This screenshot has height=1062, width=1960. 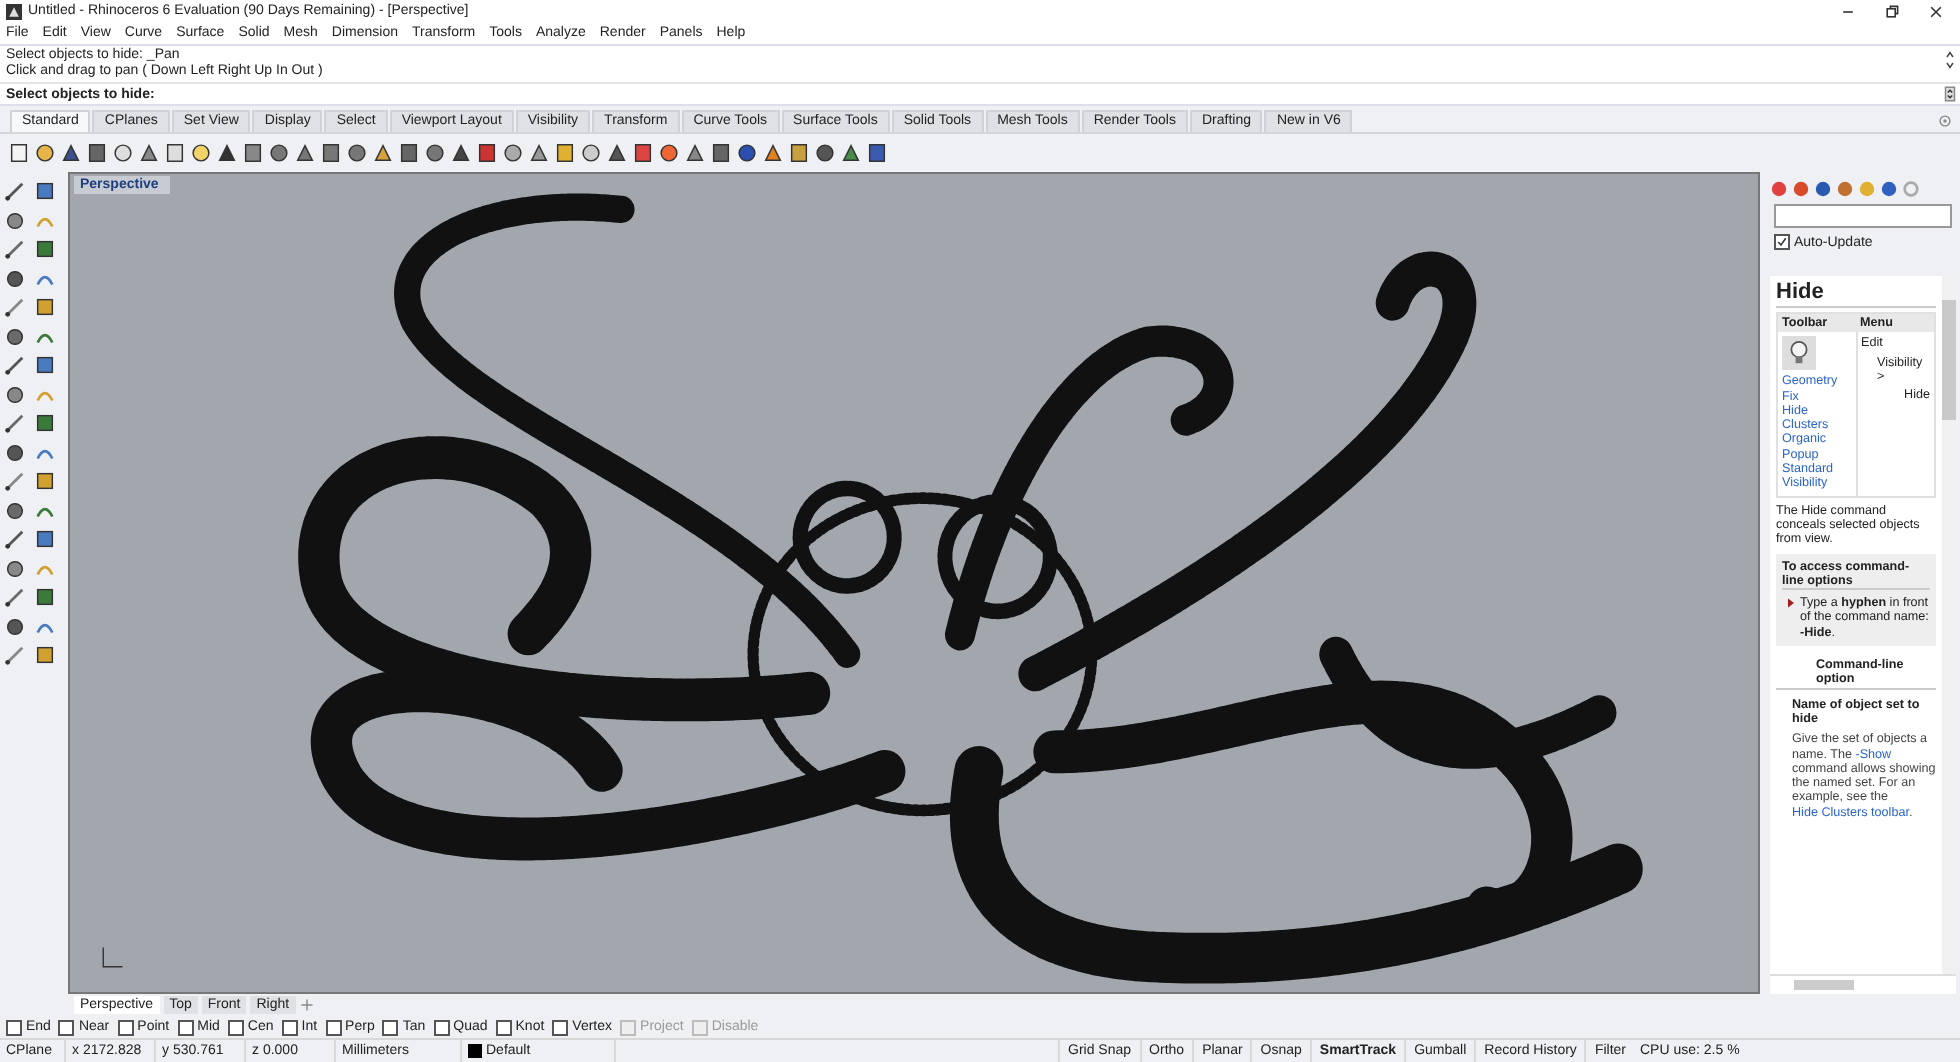 What do you see at coordinates (1950, 94) in the screenshot?
I see `spin-icon` at bounding box center [1950, 94].